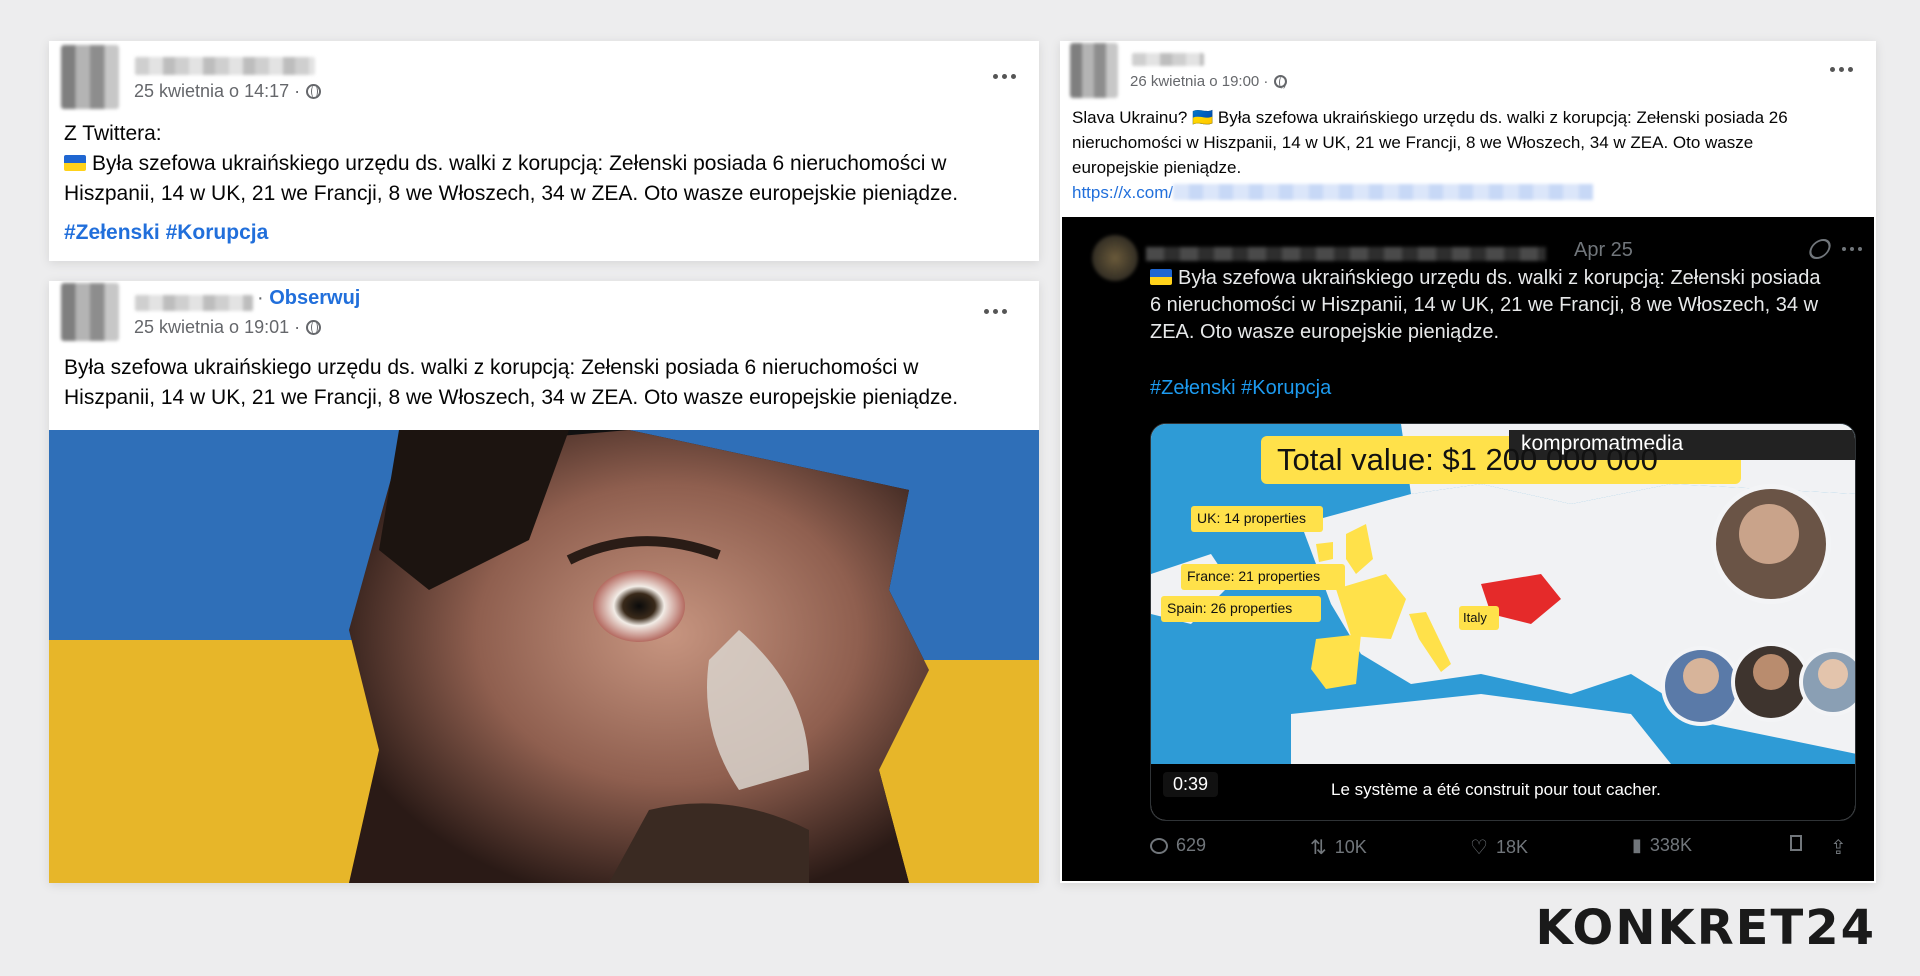 The height and width of the screenshot is (976, 1920). Describe the element at coordinates (1318, 848) in the screenshot. I see `repost-icon: ⇅` at that location.